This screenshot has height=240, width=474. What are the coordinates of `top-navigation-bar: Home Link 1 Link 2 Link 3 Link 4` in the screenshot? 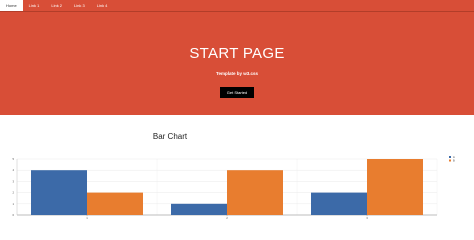 It's located at (237, 6).